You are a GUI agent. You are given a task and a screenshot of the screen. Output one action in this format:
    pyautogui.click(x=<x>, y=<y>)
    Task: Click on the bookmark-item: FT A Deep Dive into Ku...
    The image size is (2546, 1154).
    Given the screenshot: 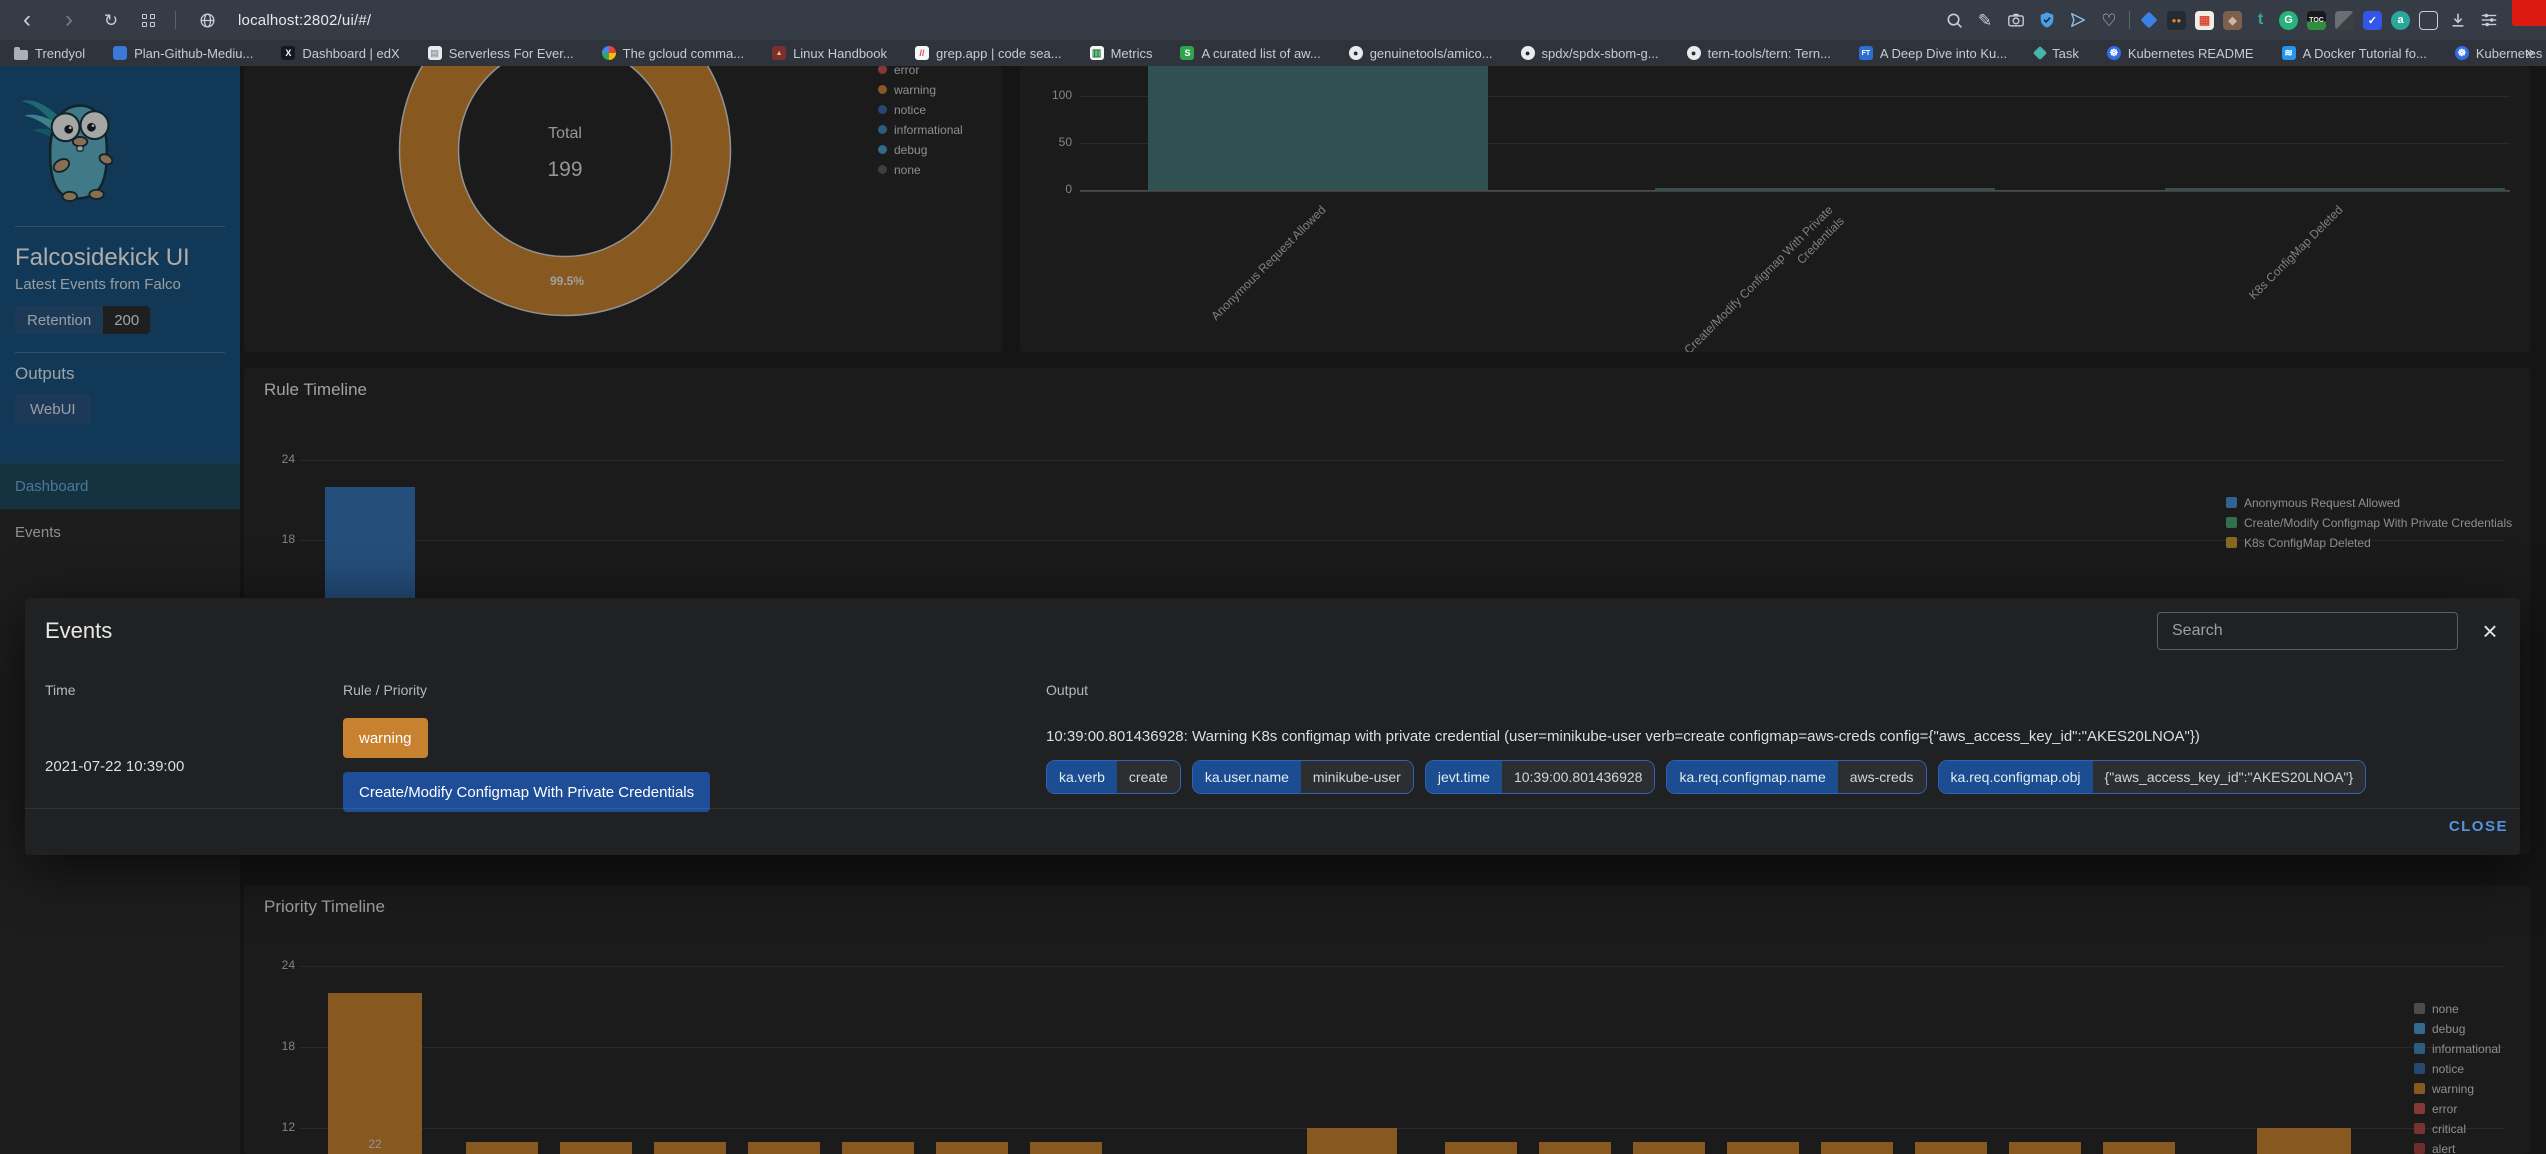 What is the action you would take?
    pyautogui.click(x=1933, y=53)
    